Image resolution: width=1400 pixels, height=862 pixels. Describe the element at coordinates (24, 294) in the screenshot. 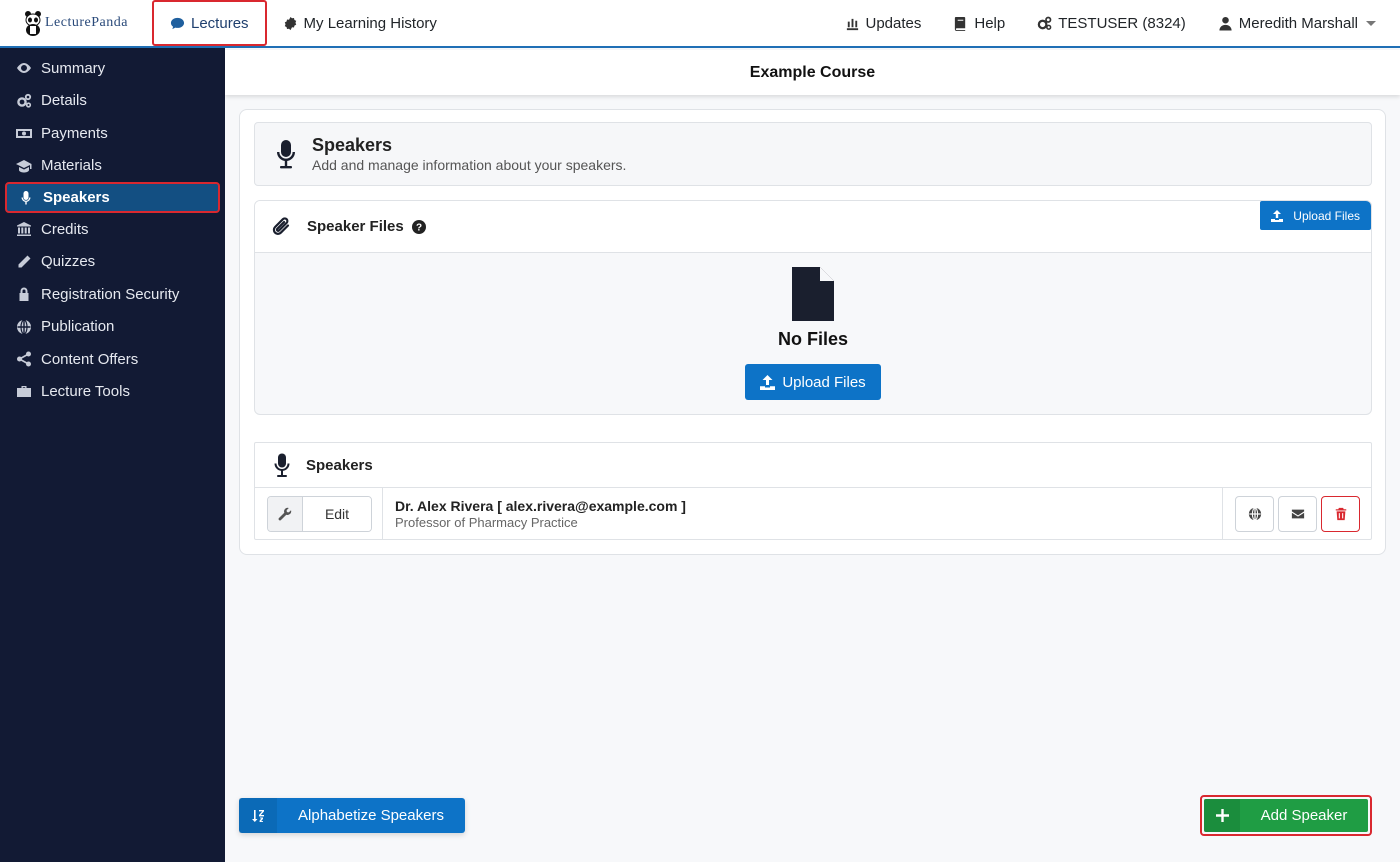

I see `lock-icon` at that location.